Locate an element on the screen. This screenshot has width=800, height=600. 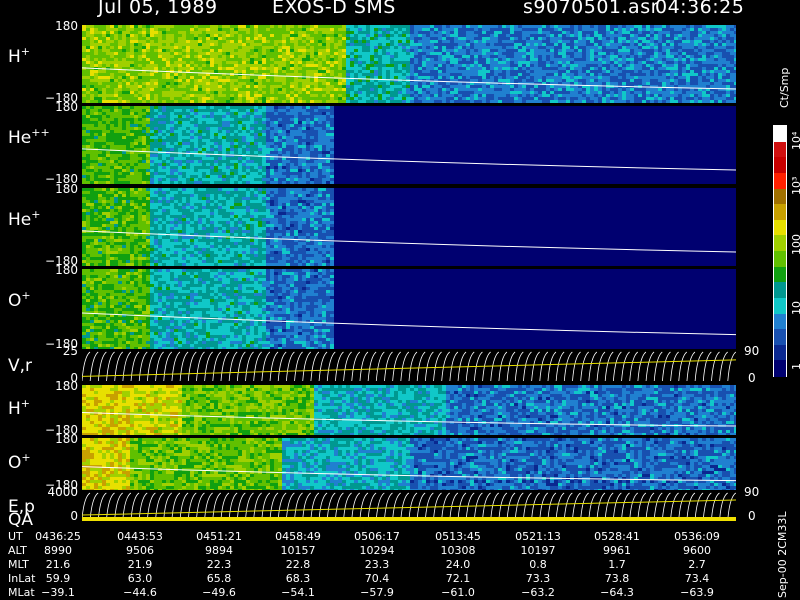
colorbar-units: Ct/Smp is located at coordinates (784, 88).